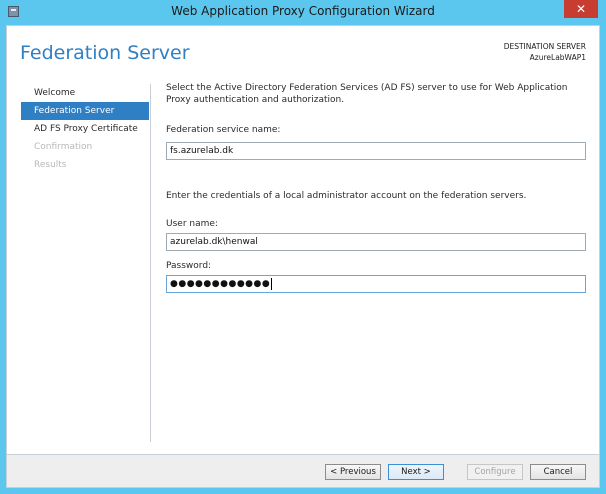 The height and width of the screenshot is (494, 606). Describe the element at coordinates (376, 284) in the screenshot. I see `password-input: ●●●●●●●●●●●●` at that location.